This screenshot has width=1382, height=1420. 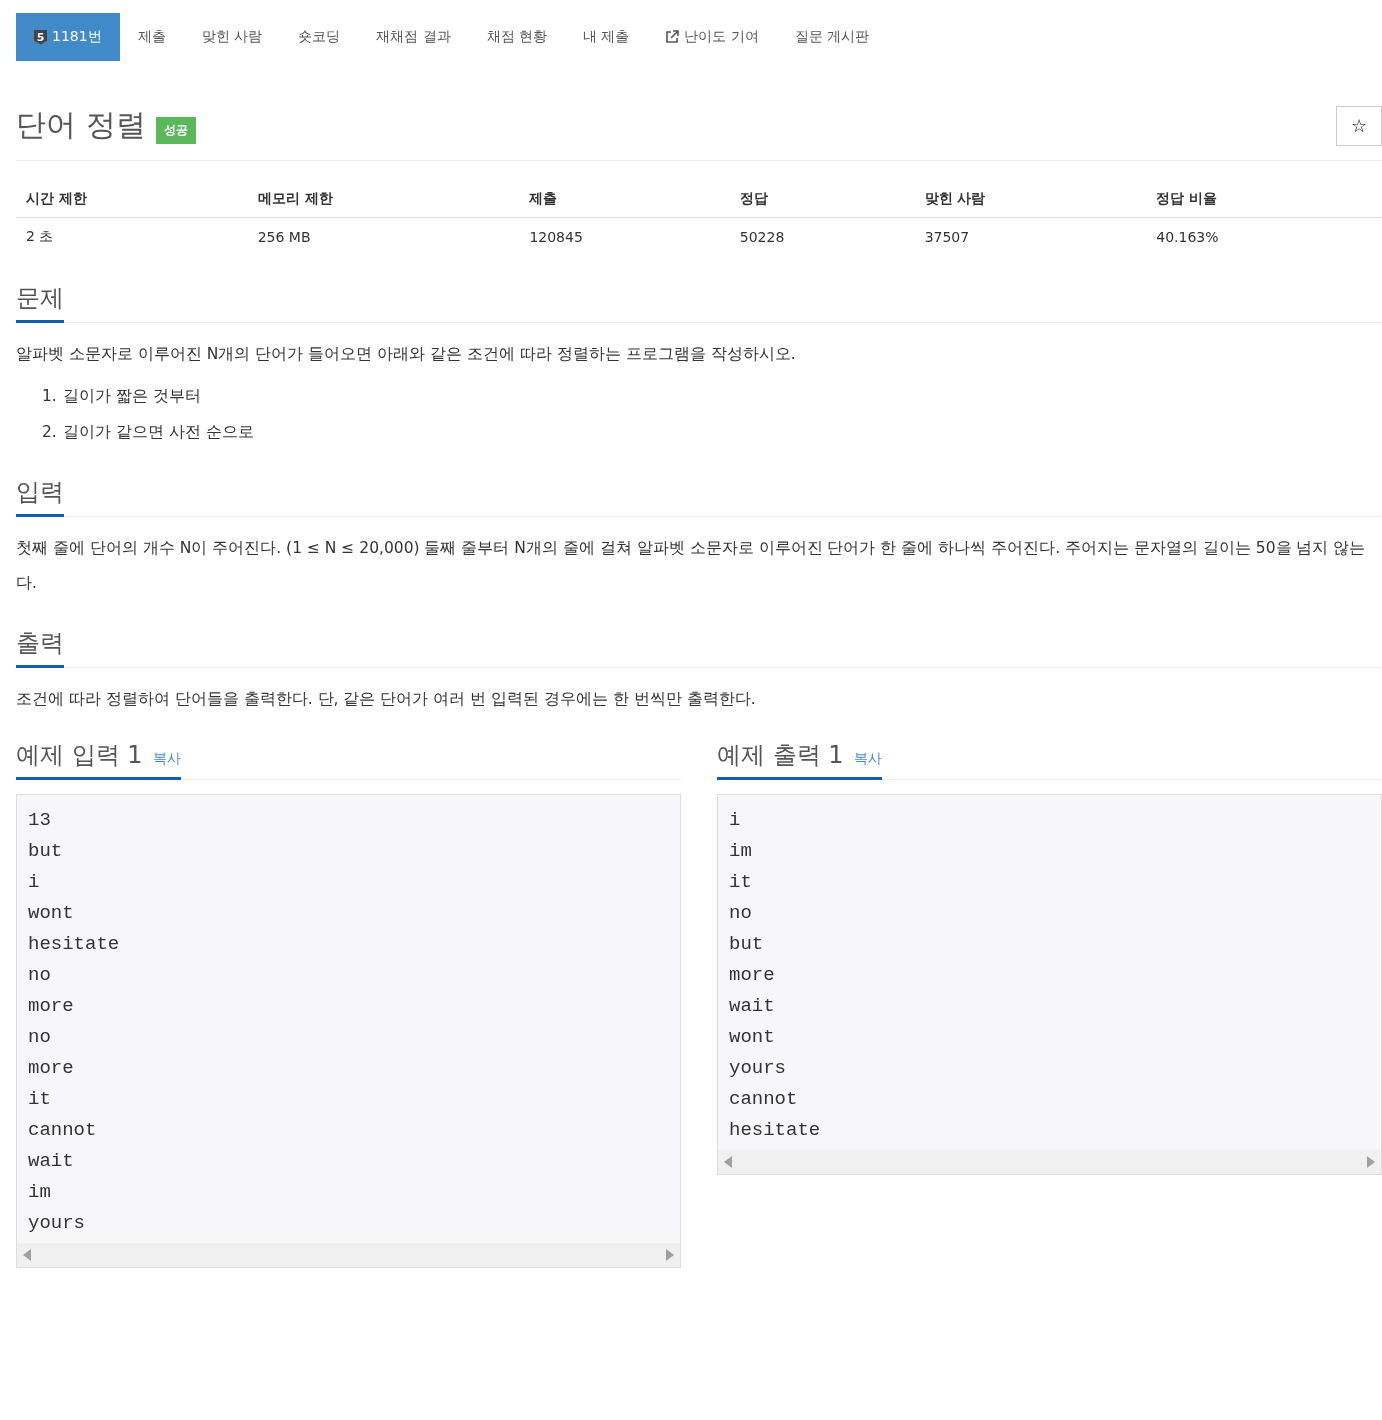 What do you see at coordinates (822, 236) in the screenshot?
I see `table-cell: 50228` at bounding box center [822, 236].